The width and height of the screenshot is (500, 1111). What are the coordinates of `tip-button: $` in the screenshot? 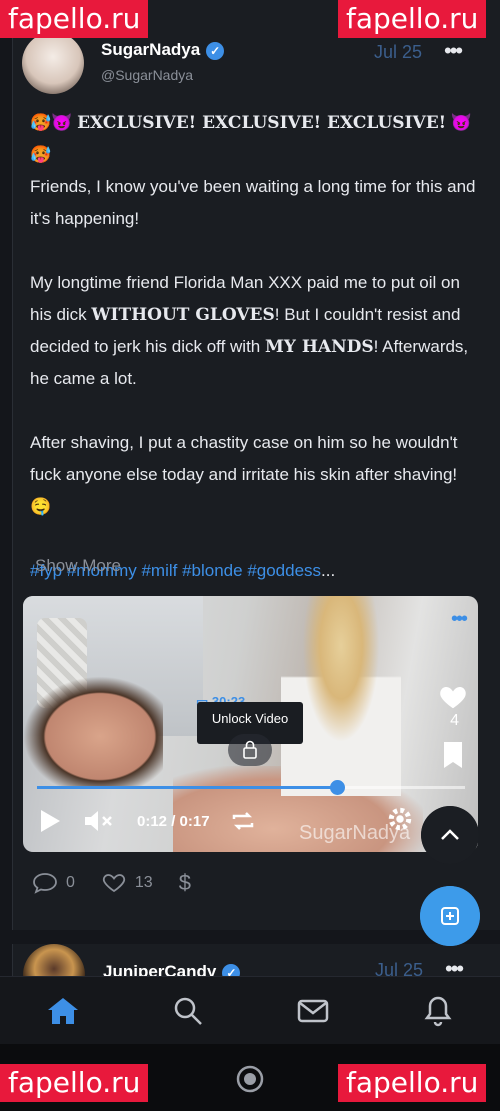 It's located at (185, 883).